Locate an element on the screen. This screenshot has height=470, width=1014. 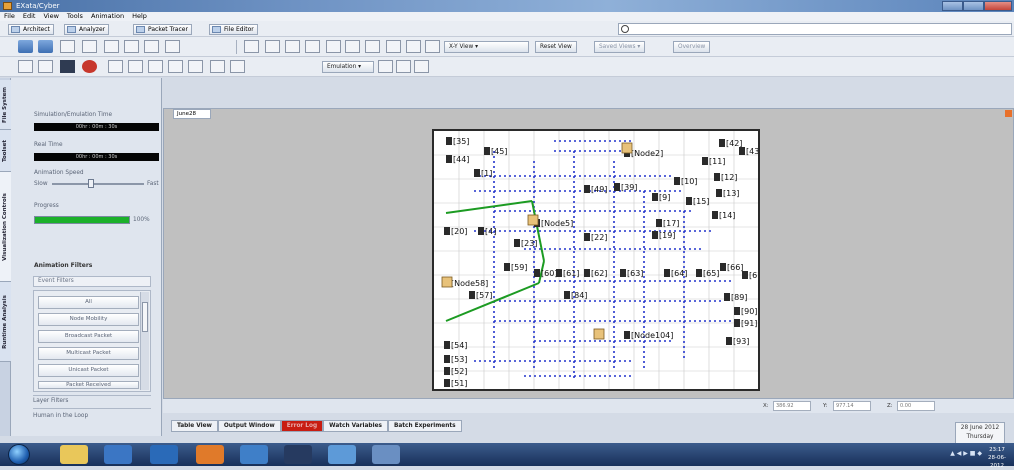
fit-icon is located at coordinates (372, 46).